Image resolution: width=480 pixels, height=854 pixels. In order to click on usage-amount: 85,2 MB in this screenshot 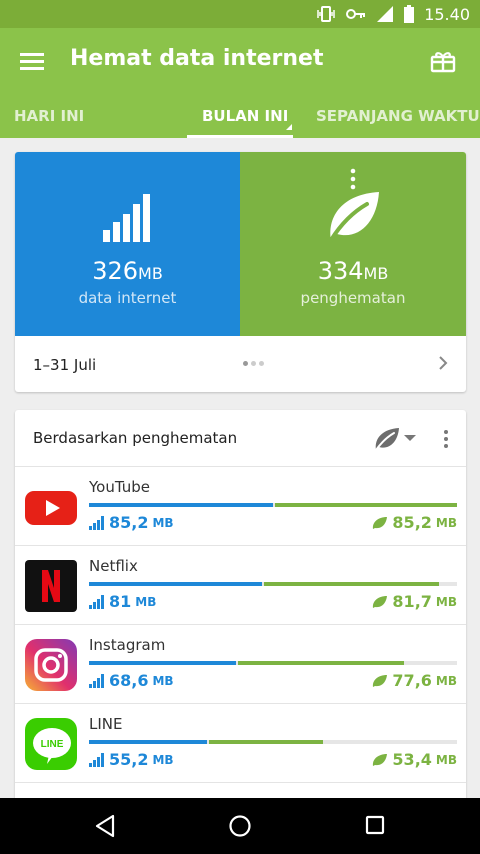, I will do `click(131, 522)`.